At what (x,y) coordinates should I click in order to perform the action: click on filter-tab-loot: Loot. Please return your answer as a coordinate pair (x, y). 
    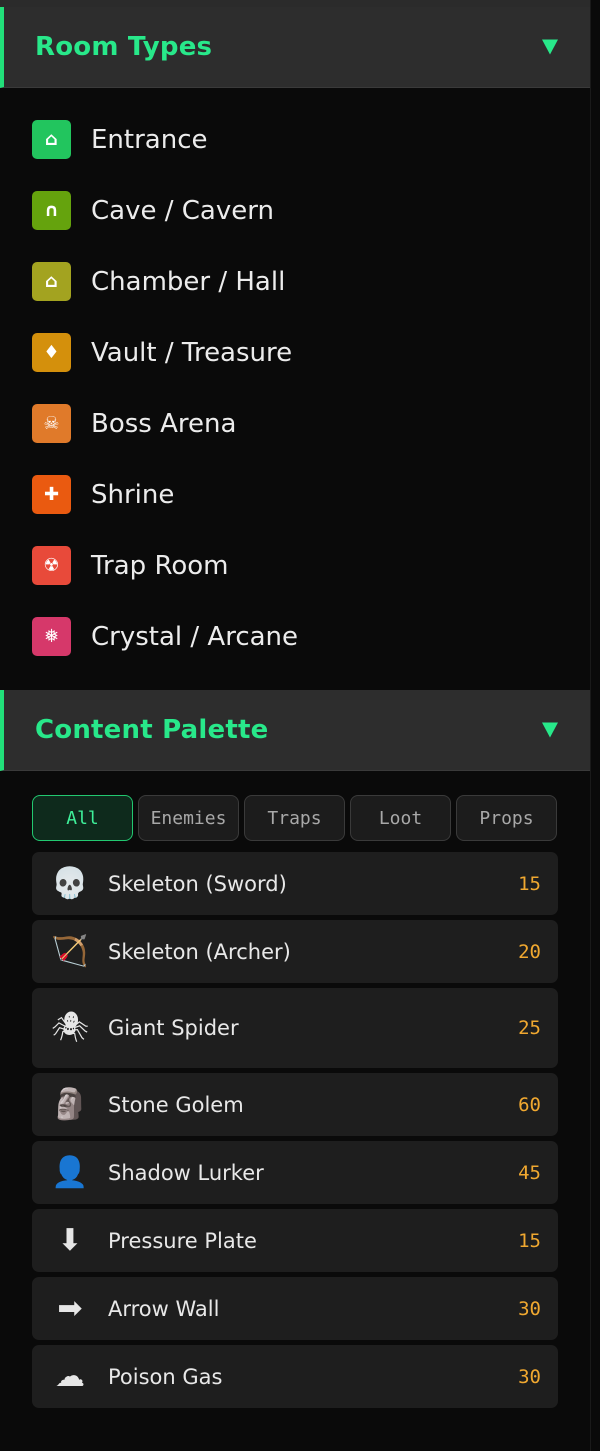
    Looking at the image, I should click on (400, 818).